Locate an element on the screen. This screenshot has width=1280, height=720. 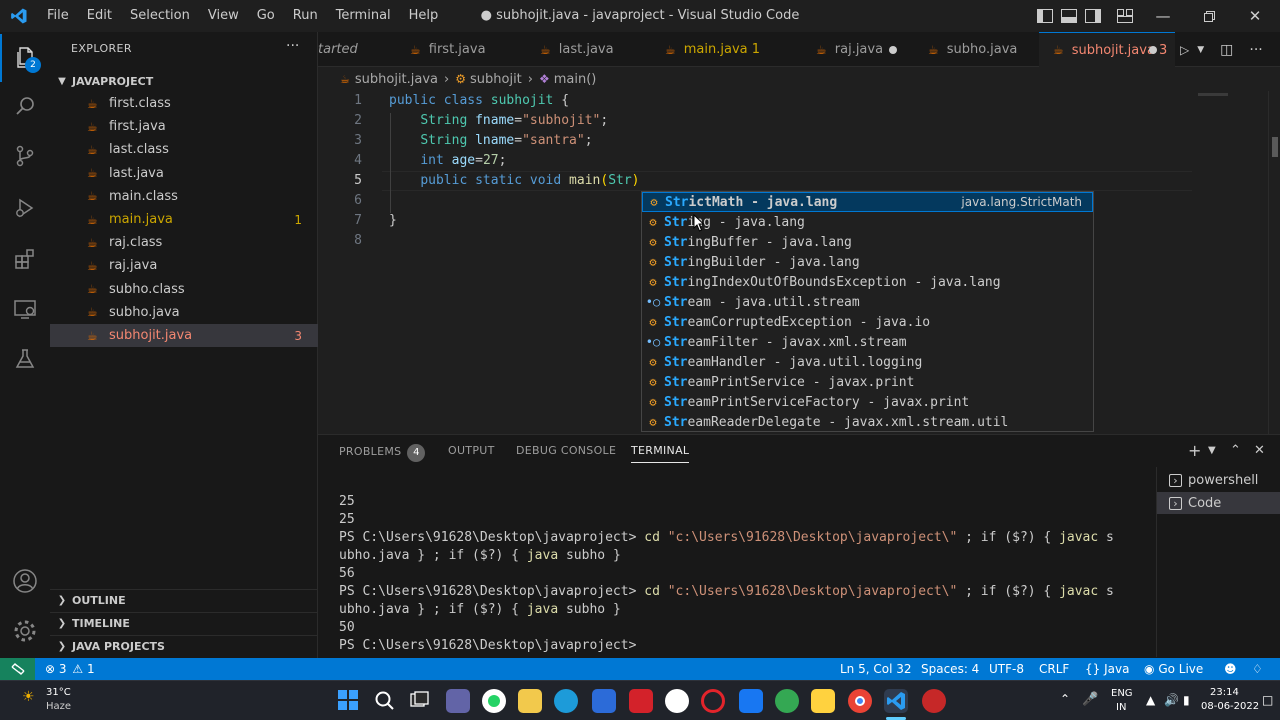
maximize-panel-icon: ⌃ is located at coordinates (1235, 450).